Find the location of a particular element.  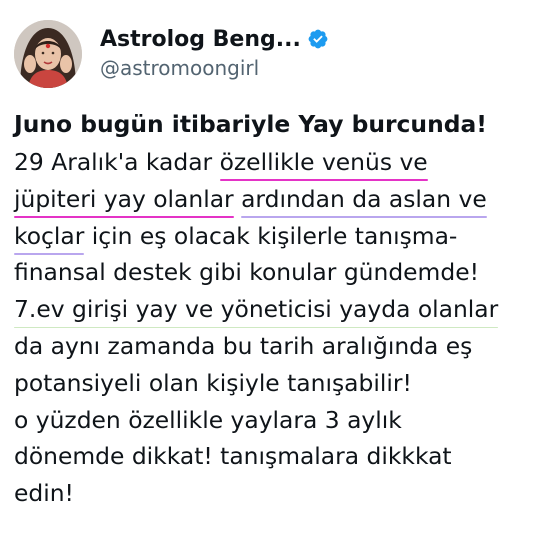

highlighted-text: özellikle venüs ve is located at coordinates (323, 162).